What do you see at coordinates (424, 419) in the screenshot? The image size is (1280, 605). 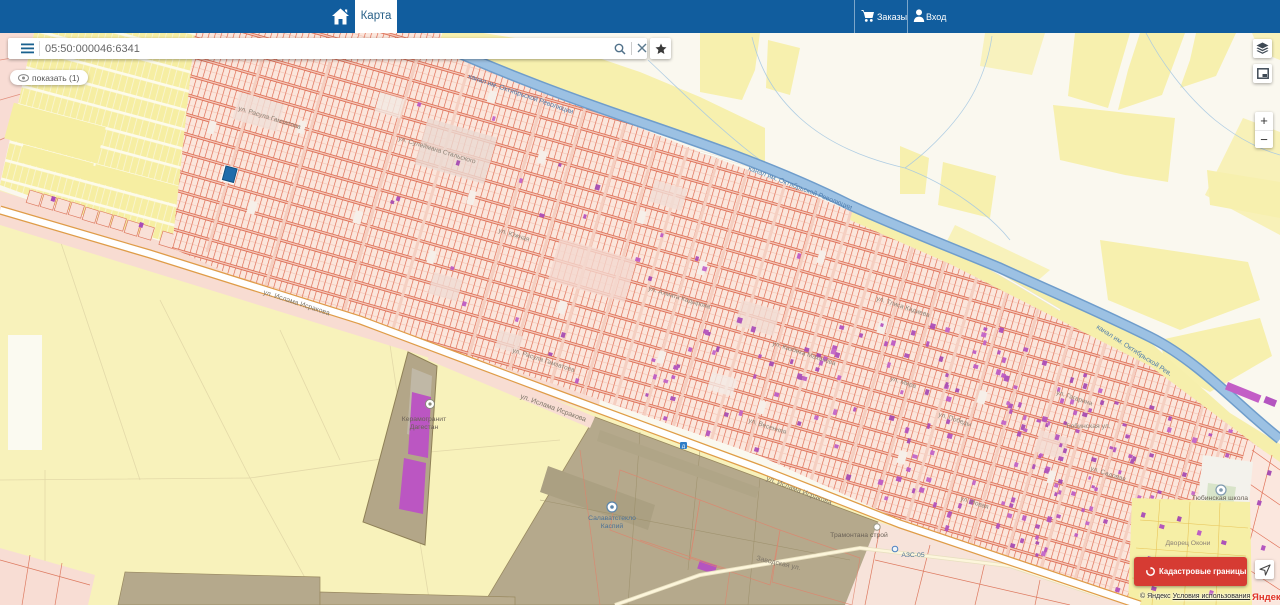 I see `svg-text: Керамогранит` at bounding box center [424, 419].